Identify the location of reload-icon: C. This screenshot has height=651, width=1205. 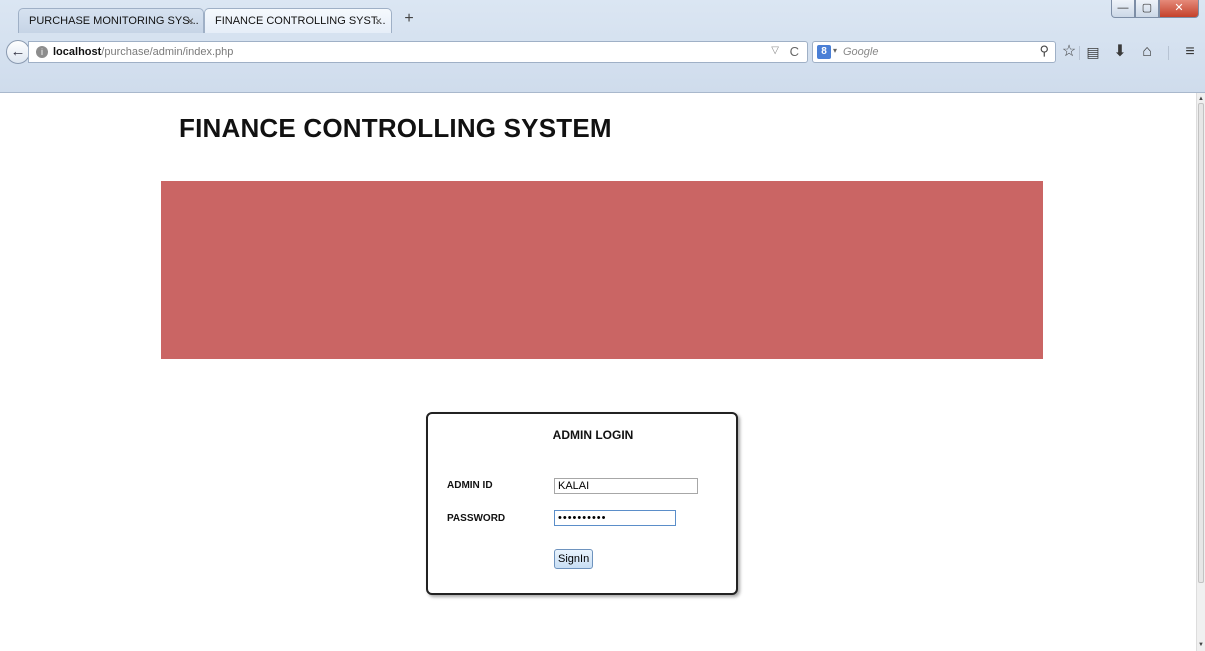
(794, 51).